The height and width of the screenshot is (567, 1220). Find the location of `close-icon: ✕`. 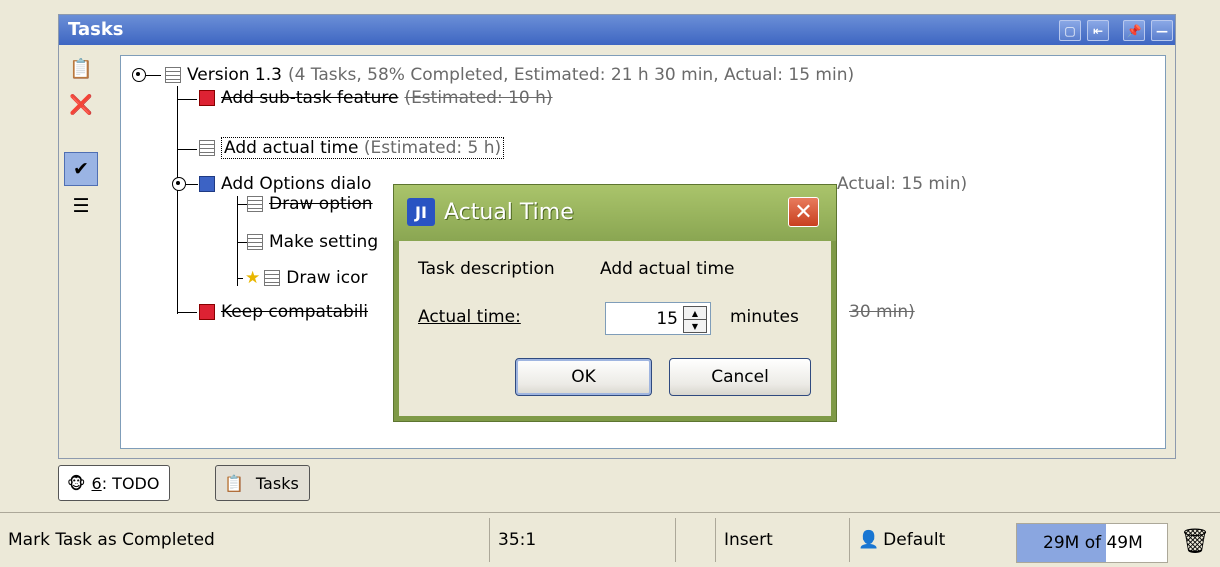

close-icon: ✕ is located at coordinates (803, 212).